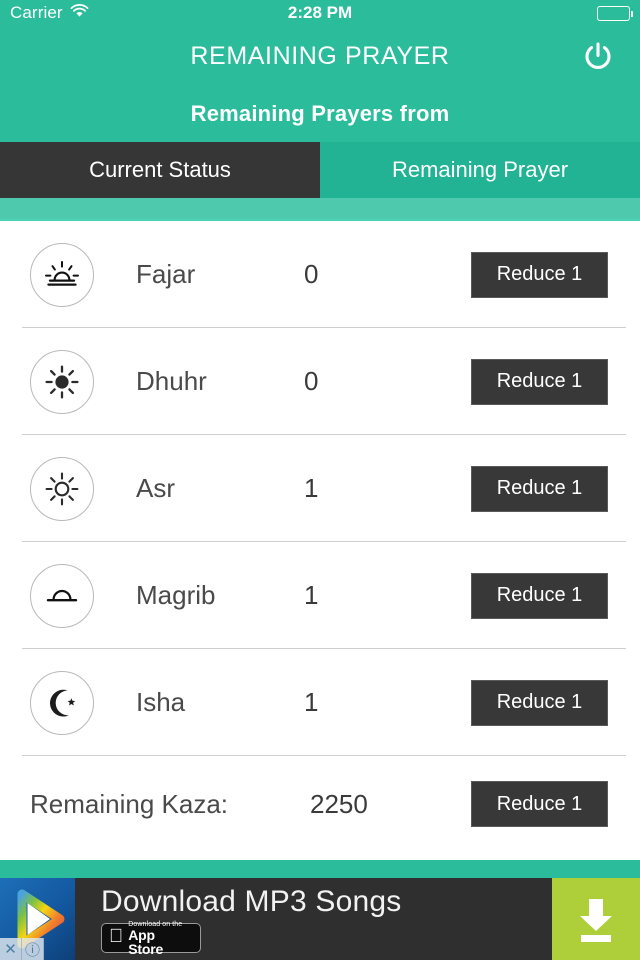 This screenshot has width=640, height=960. What do you see at coordinates (62, 274) in the screenshot?
I see `sunrise-icon` at bounding box center [62, 274].